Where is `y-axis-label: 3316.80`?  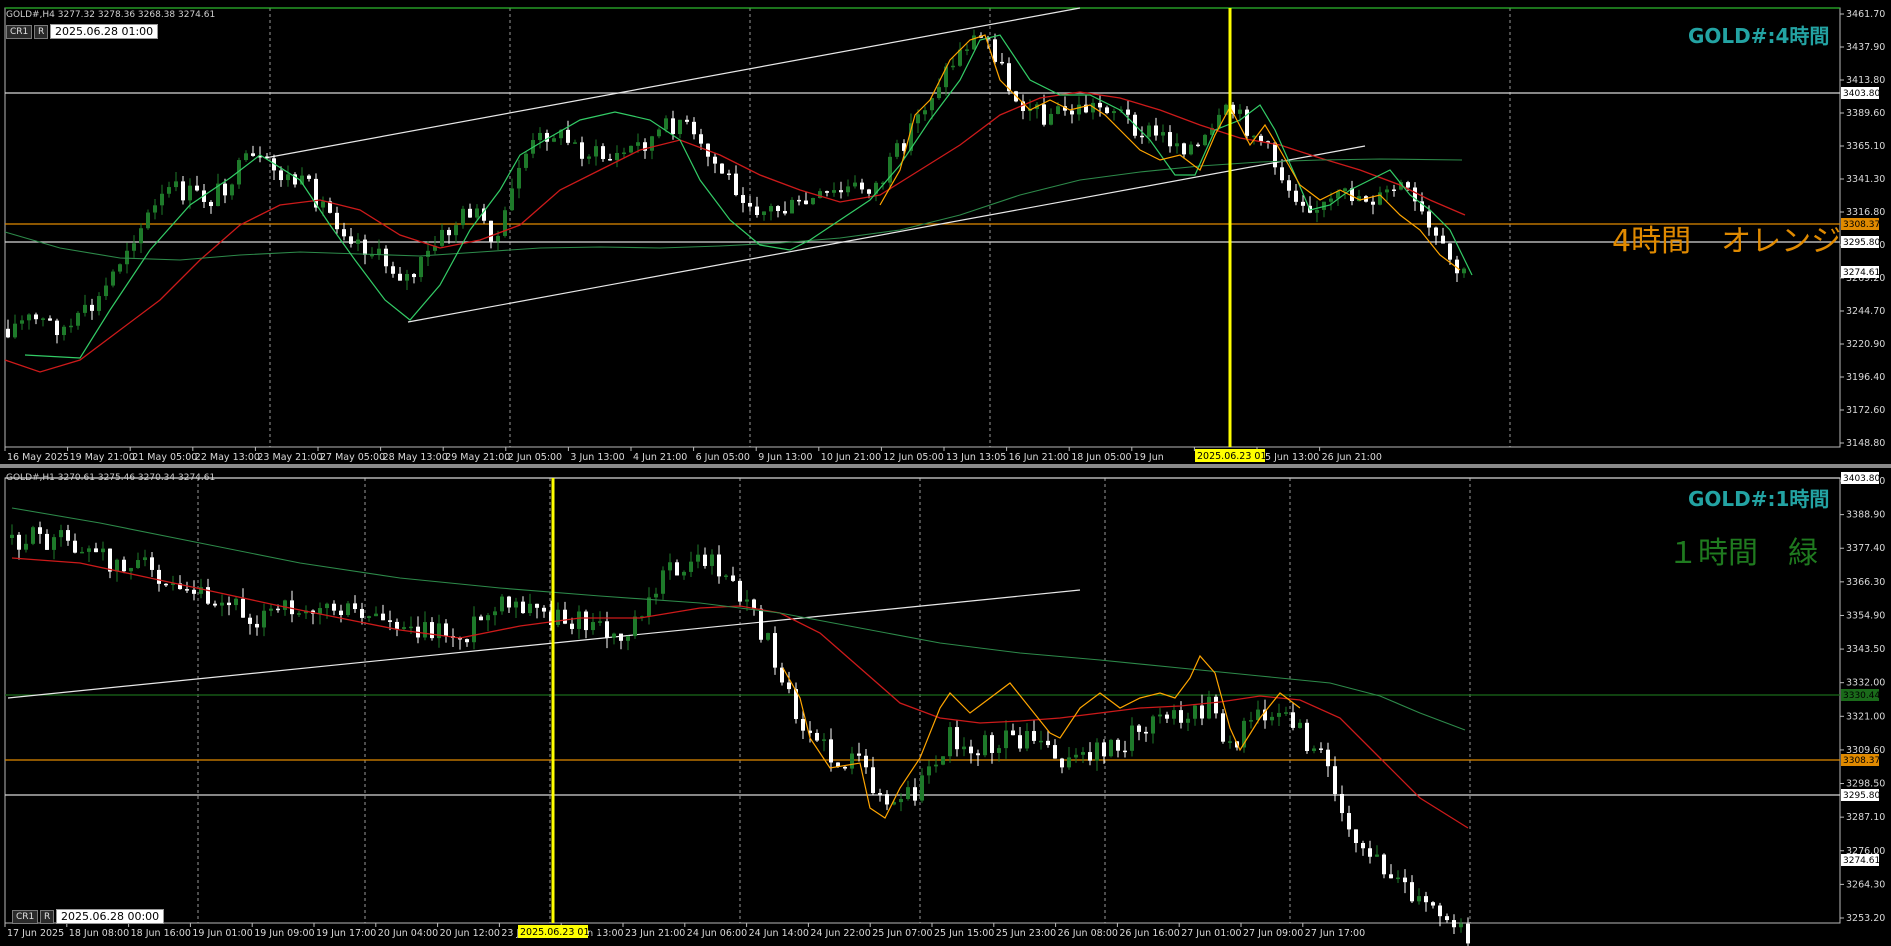
y-axis-label: 3316.80 is located at coordinates (1865, 212).